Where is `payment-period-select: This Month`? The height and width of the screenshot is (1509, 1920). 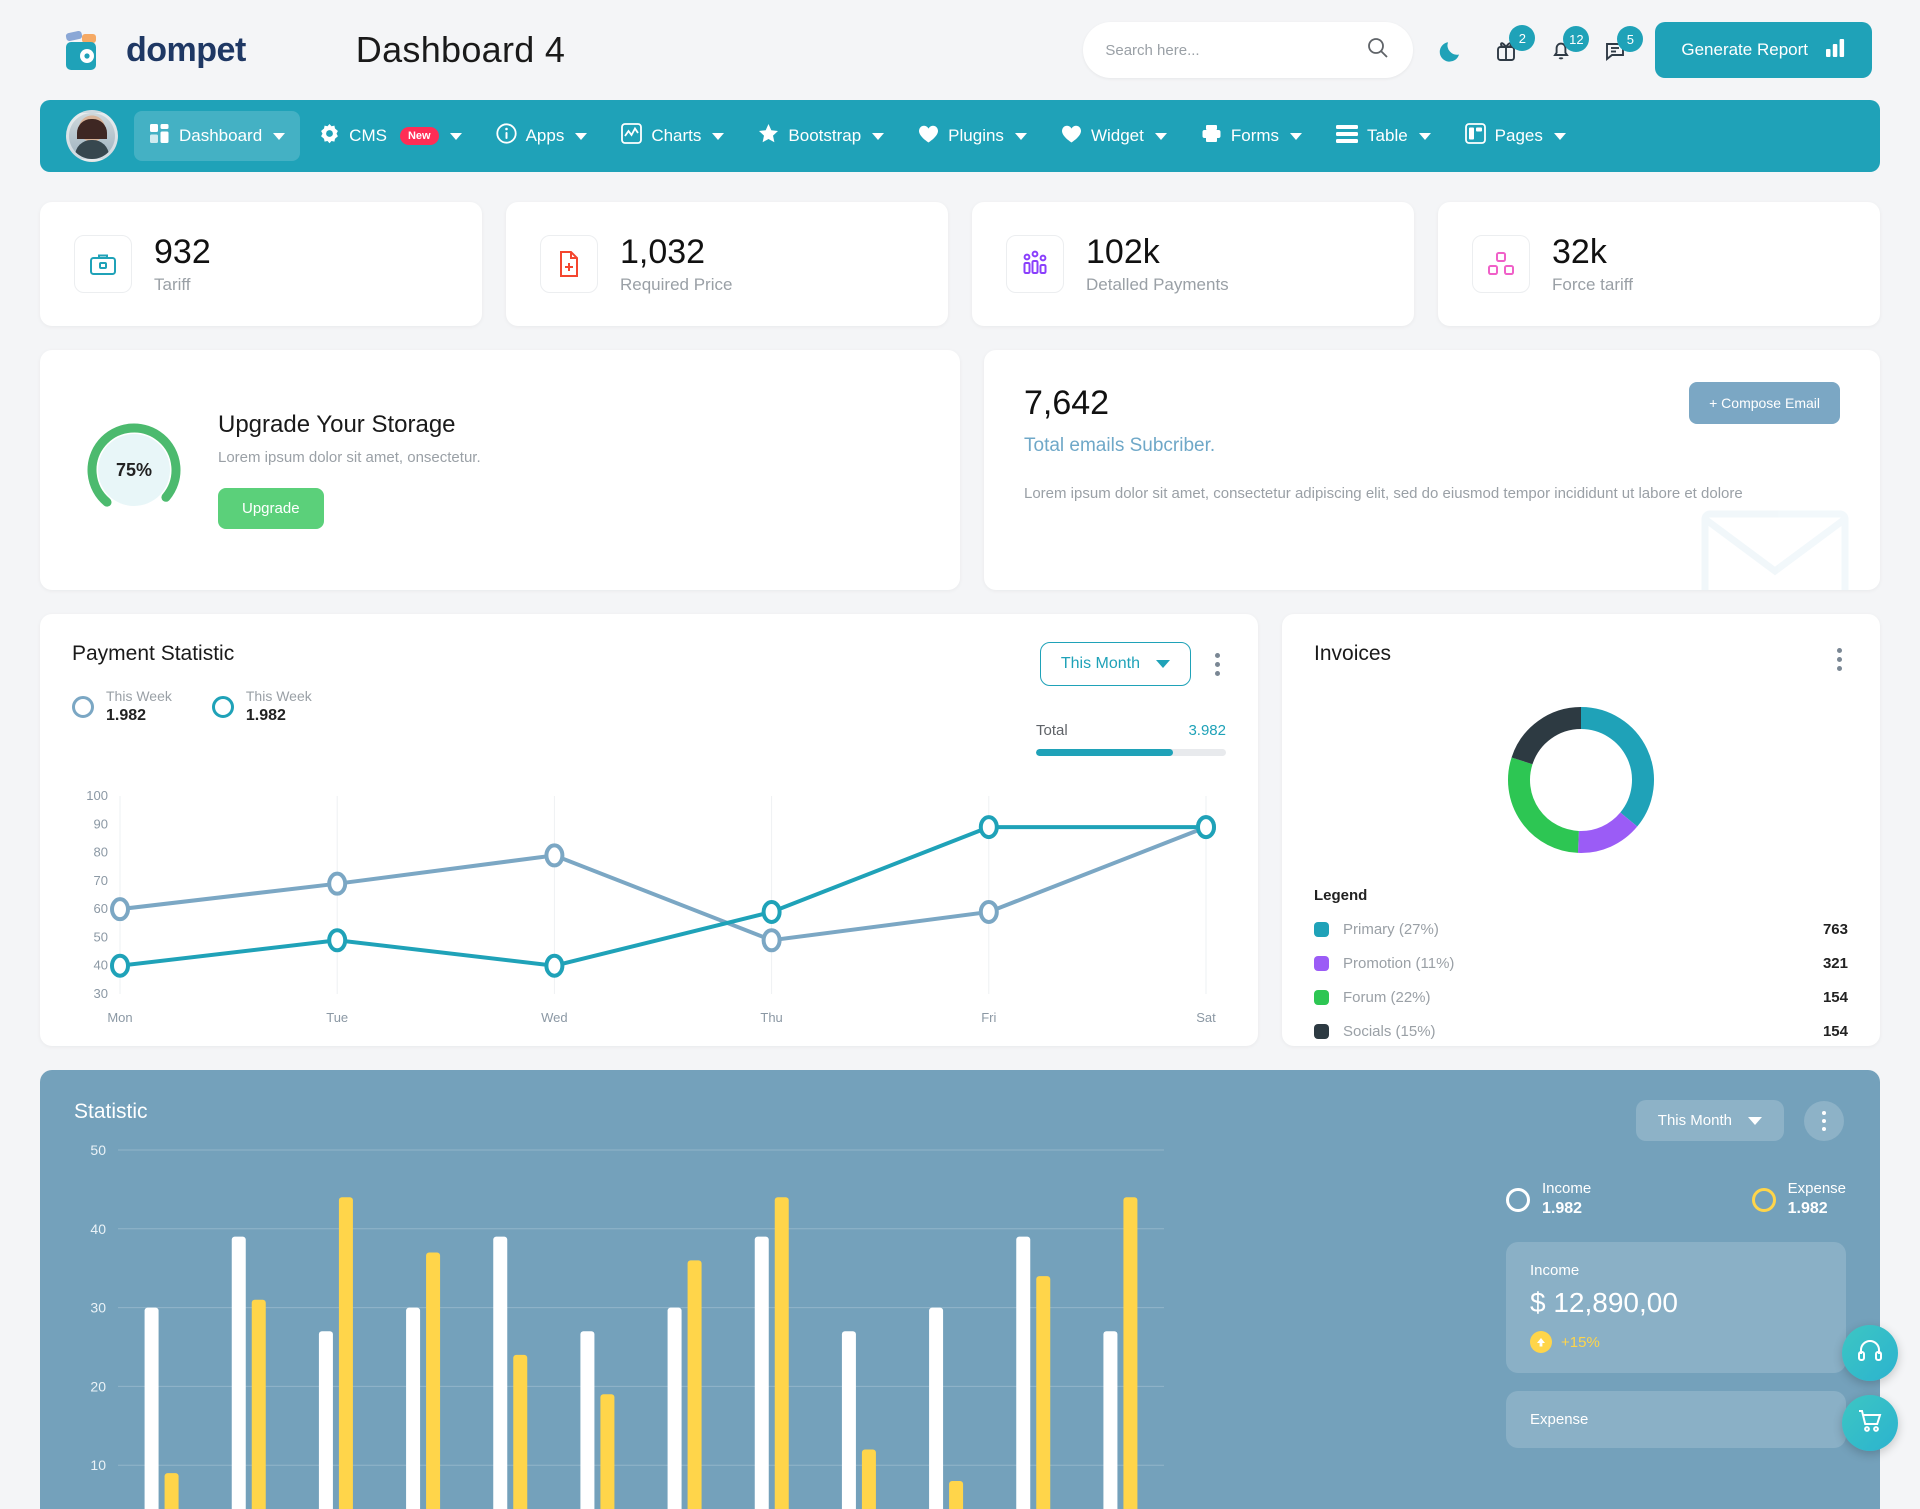 payment-period-select: This Month is located at coordinates (1115, 664).